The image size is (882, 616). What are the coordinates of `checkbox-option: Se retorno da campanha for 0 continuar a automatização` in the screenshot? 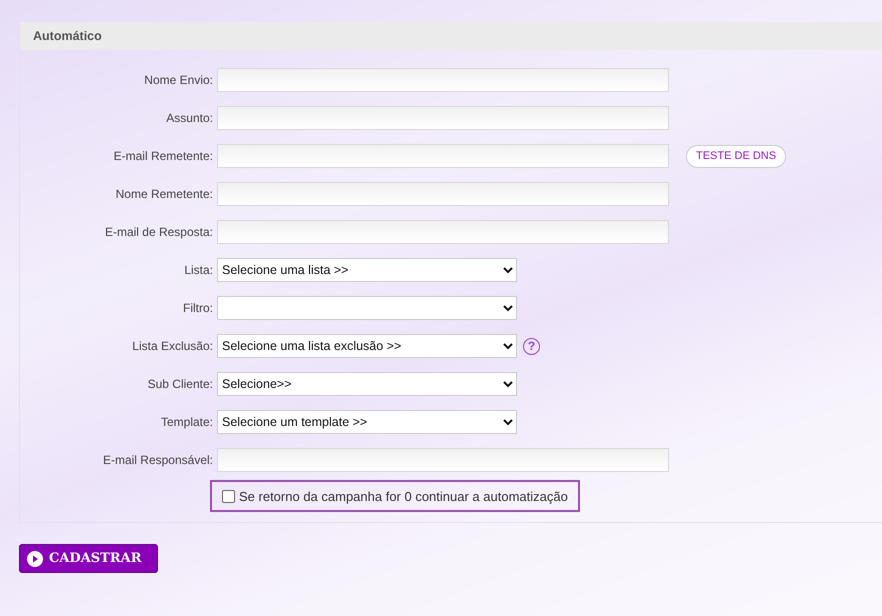 It's located at (395, 496).